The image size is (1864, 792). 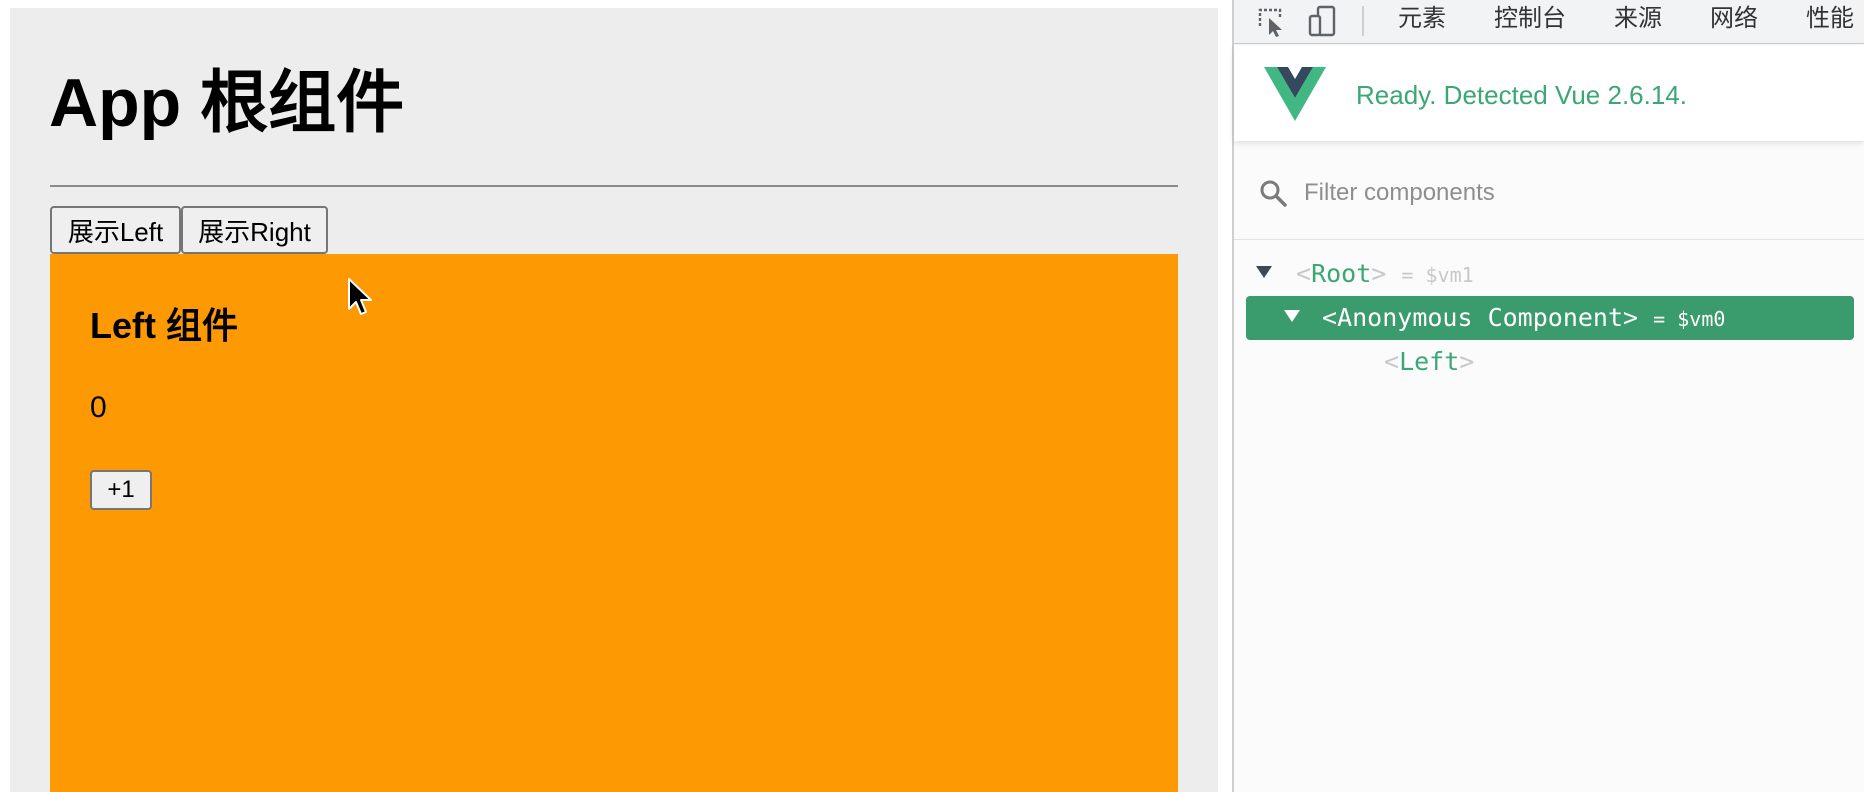 I want to click on toolbar-separator, so click(x=1363, y=21).